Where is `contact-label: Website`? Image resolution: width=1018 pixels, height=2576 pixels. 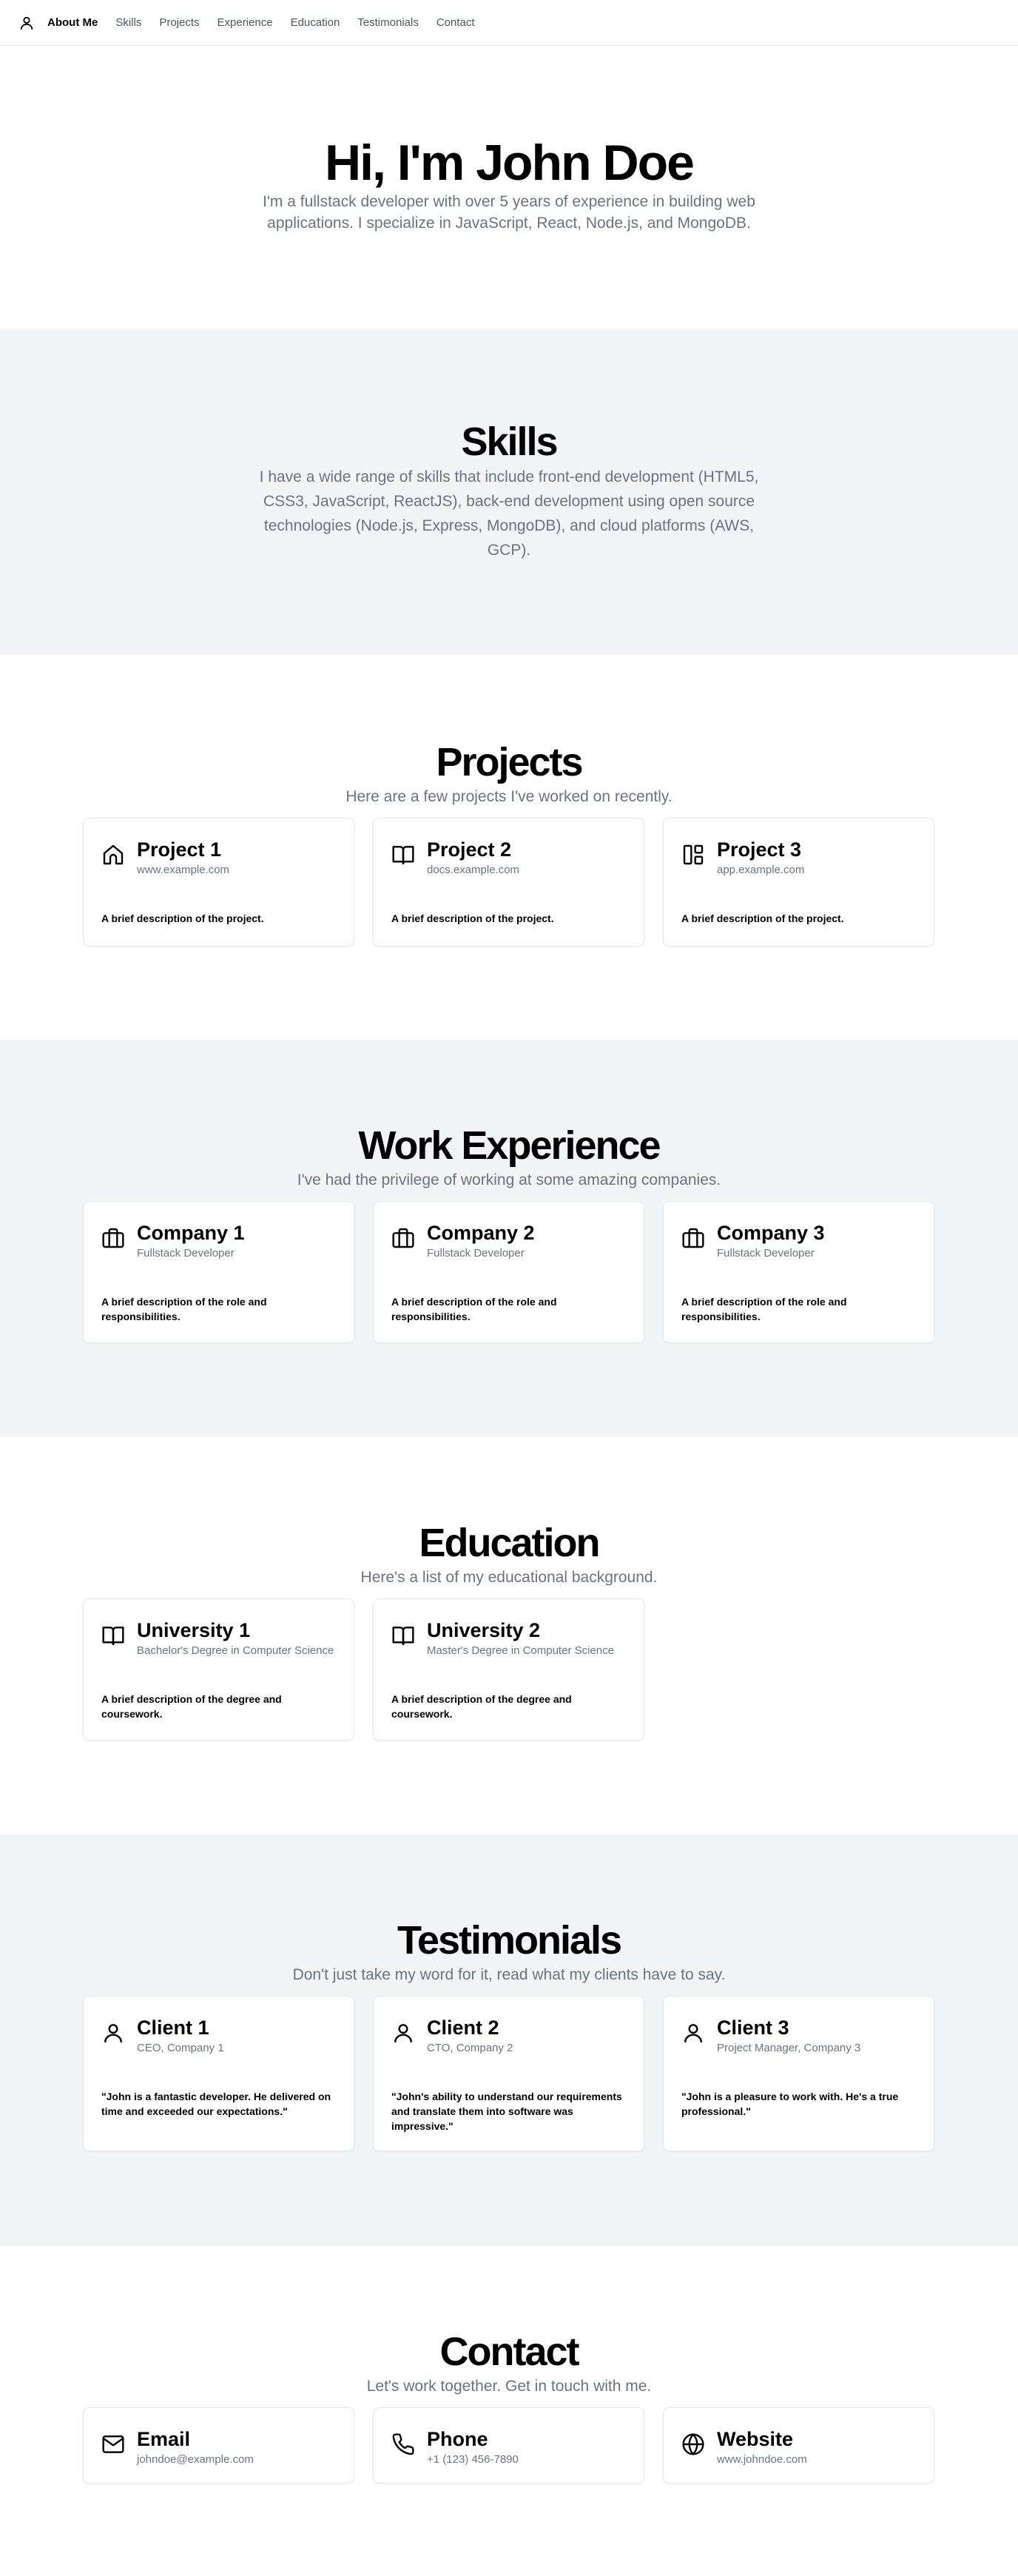 contact-label: Website is located at coordinates (755, 2439).